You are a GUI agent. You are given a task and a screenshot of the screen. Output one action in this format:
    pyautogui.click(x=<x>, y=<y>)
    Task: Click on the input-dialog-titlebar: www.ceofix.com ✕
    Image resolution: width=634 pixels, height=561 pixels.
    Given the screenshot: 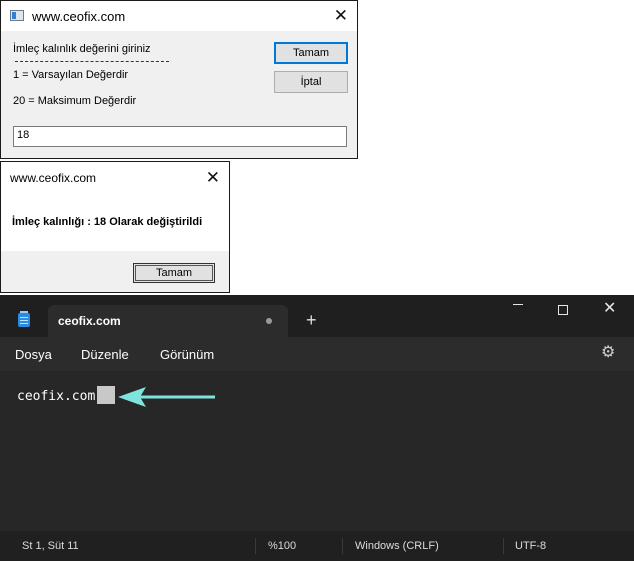 What is the action you would take?
    pyautogui.click(x=179, y=16)
    